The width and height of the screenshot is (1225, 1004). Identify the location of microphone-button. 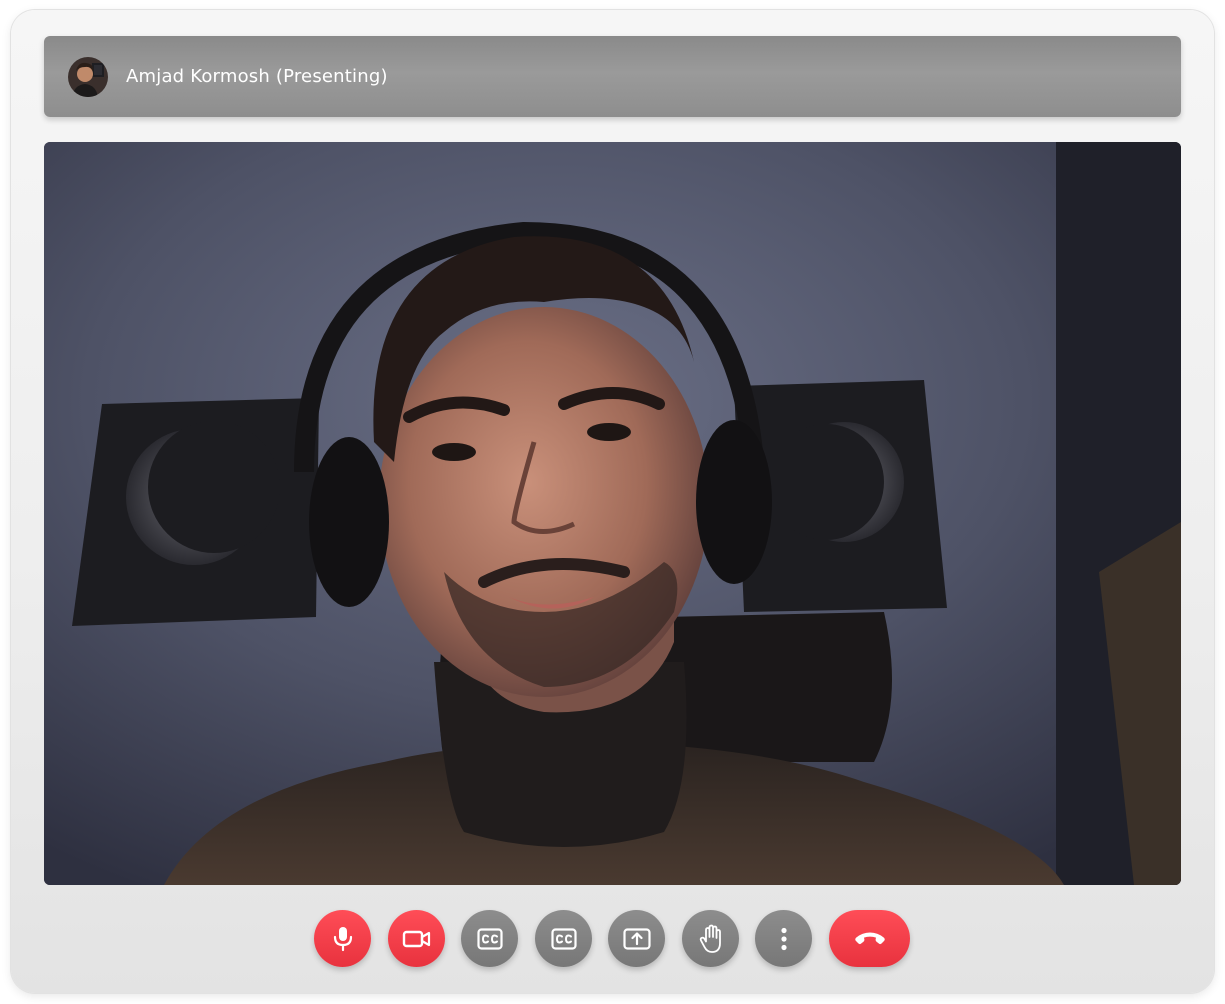
(342, 938).